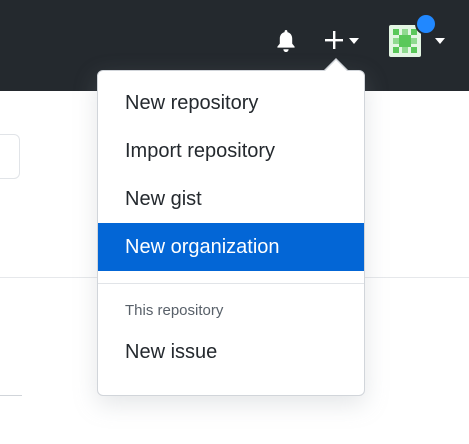 This screenshot has height=444, width=469. Describe the element at coordinates (426, 24) in the screenshot. I see `unread-indicator-dot` at that location.